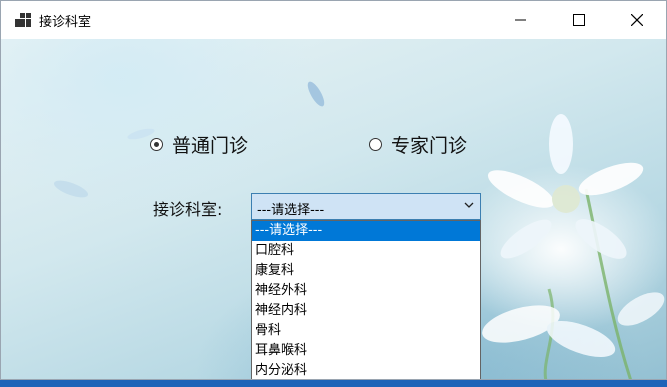 Image resolution: width=667 pixels, height=387 pixels. I want to click on department-select: ---请选择---, so click(366, 206).